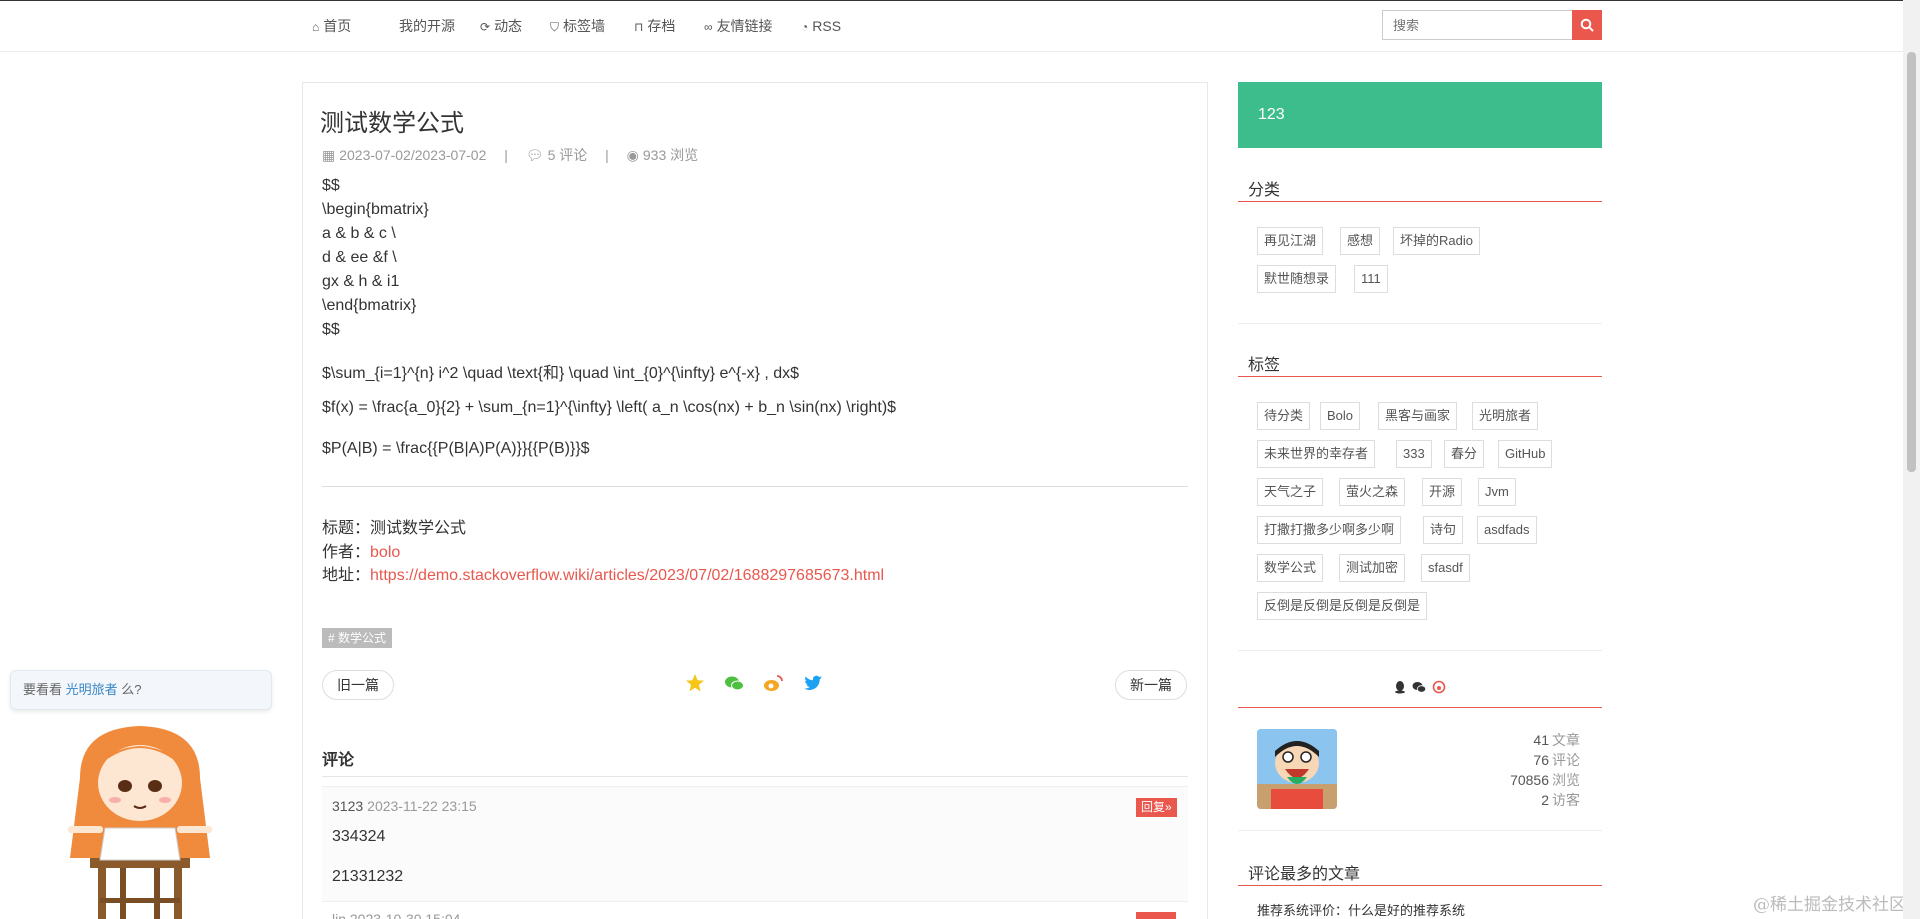 Image resolution: width=1920 pixels, height=919 pixels. Describe the element at coordinates (1156, 807) in the screenshot. I see `reply-button: 回复»` at that location.